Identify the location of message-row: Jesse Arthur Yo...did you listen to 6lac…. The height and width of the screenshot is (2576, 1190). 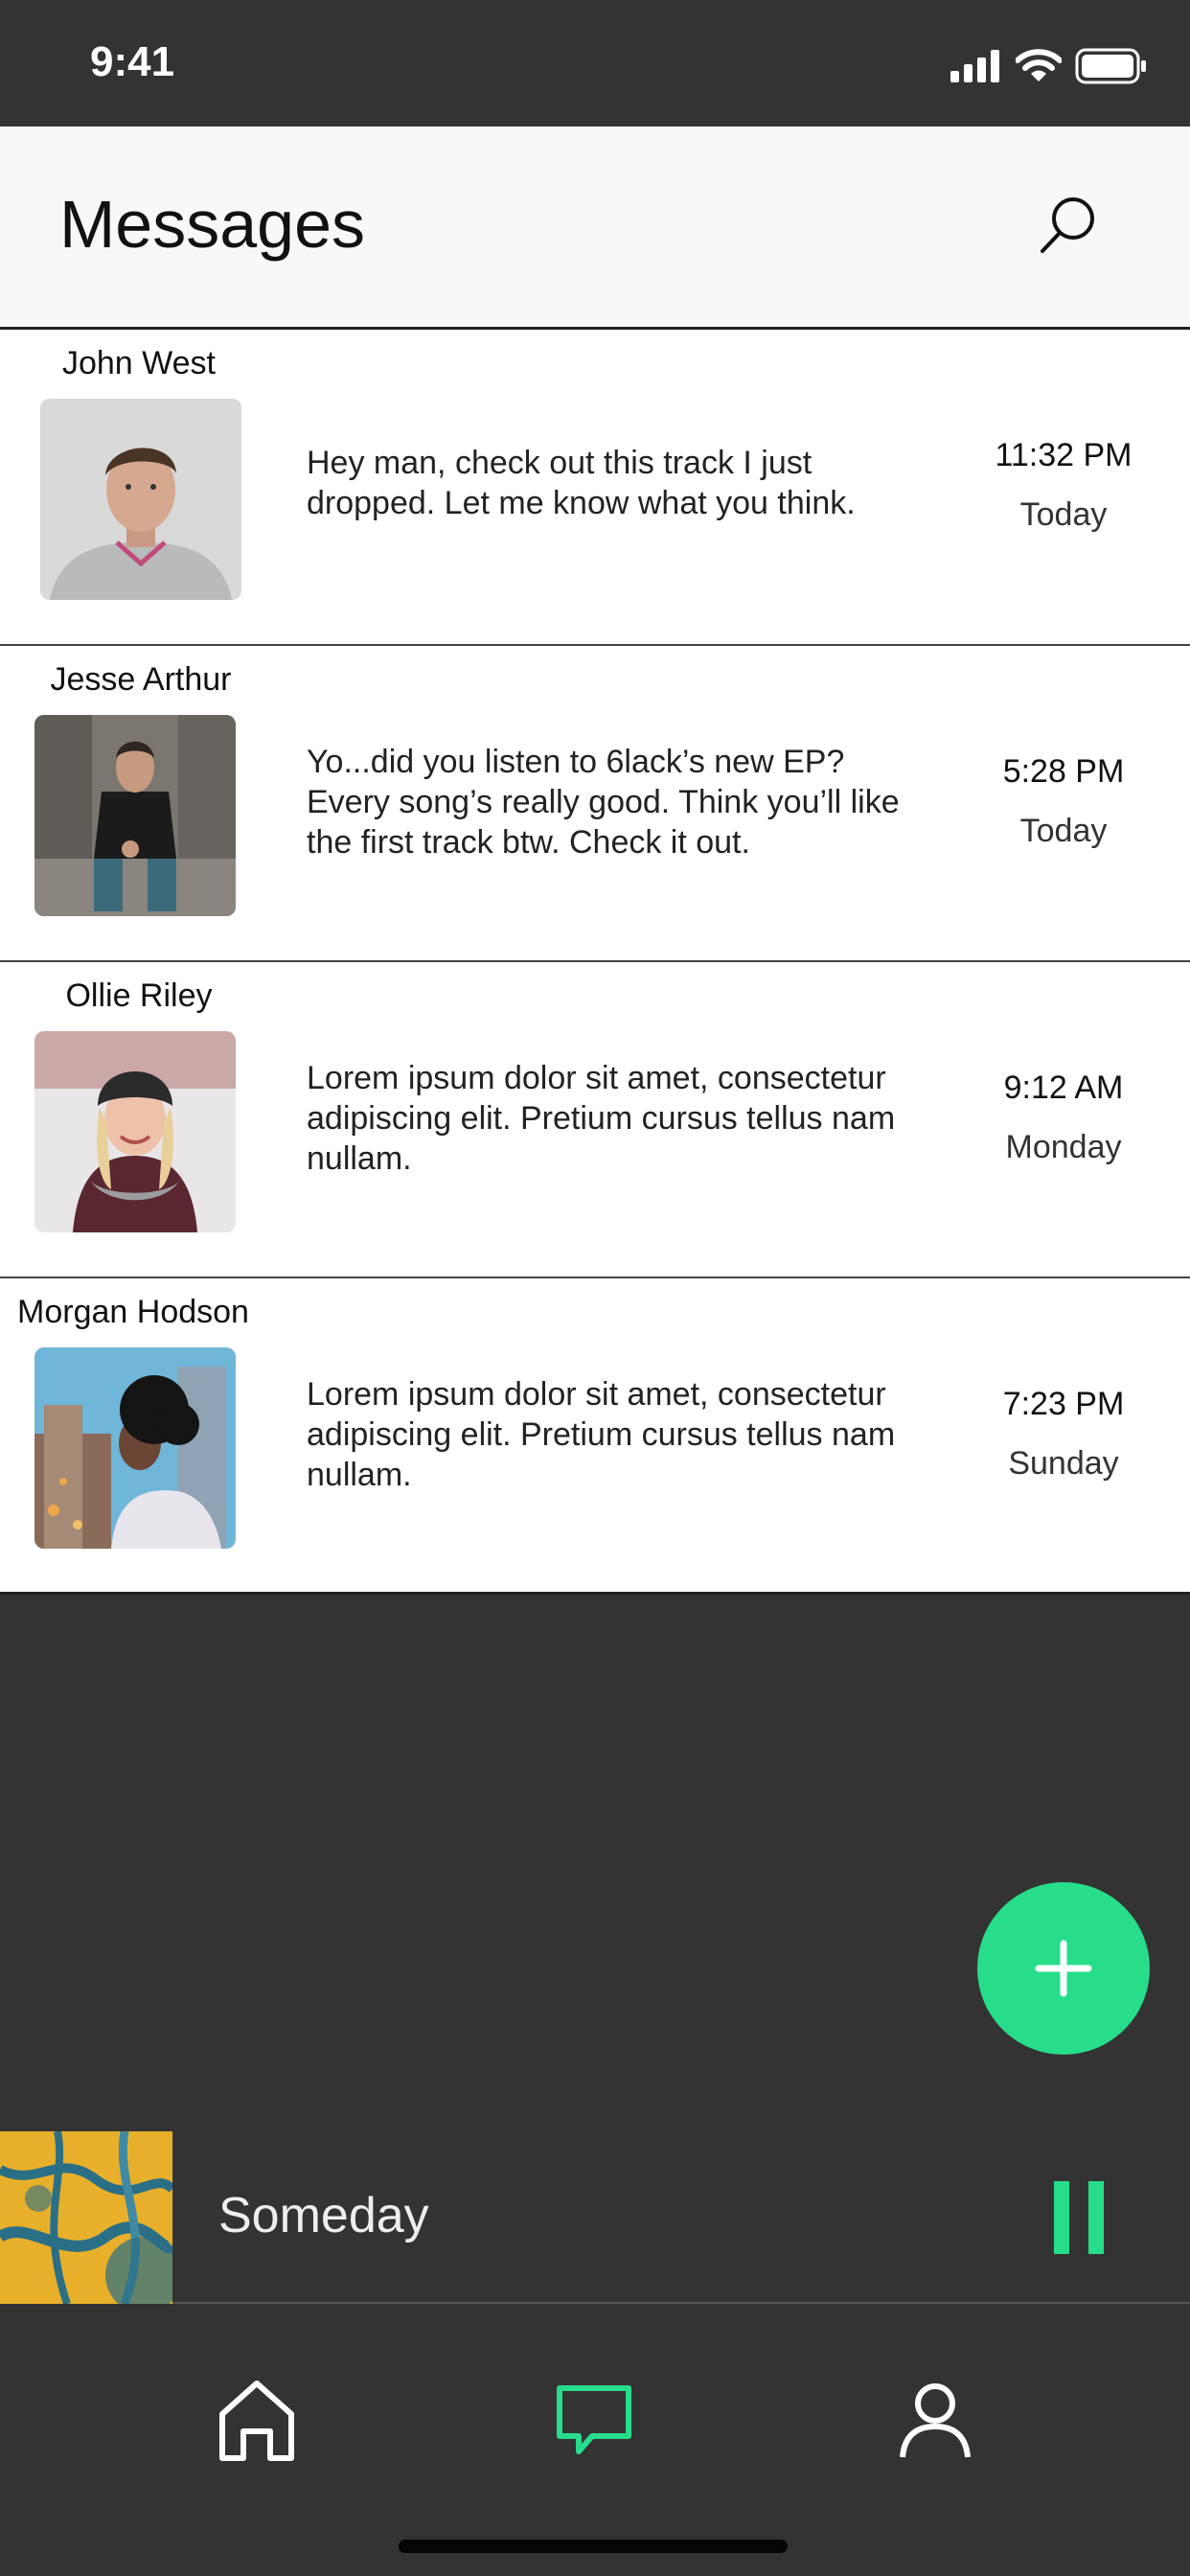
(595, 804).